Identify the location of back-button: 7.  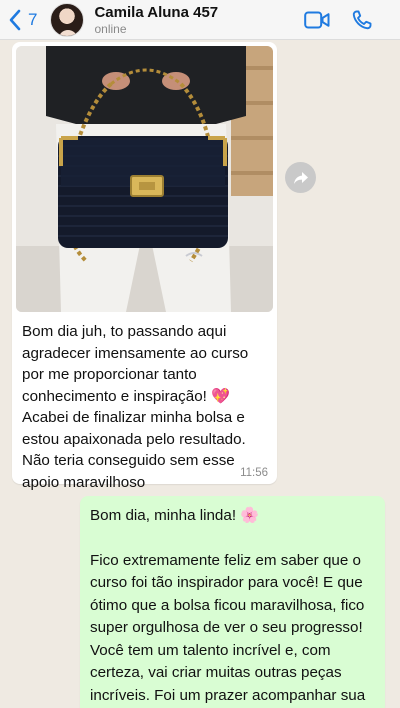
(22, 20).